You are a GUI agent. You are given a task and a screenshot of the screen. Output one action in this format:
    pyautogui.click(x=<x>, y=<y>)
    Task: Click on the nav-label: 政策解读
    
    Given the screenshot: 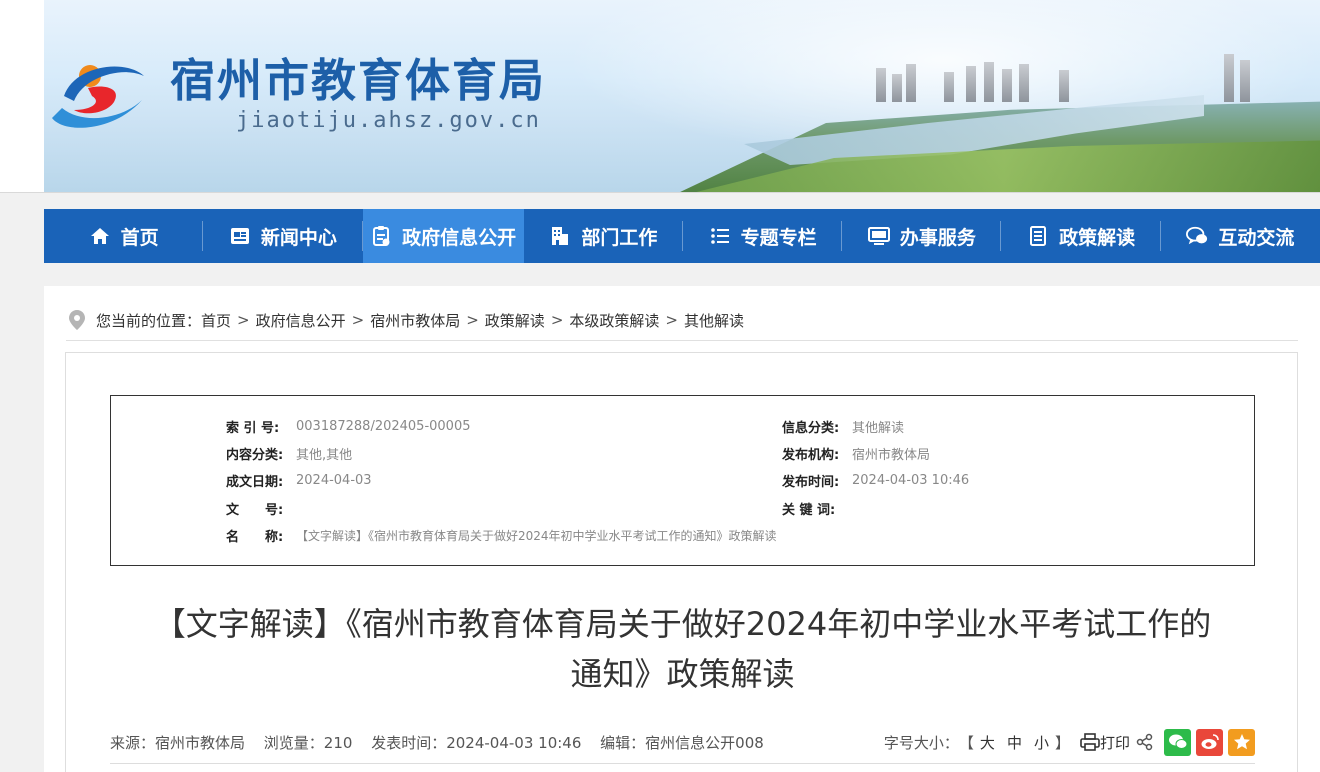 What is the action you would take?
    pyautogui.click(x=1097, y=237)
    